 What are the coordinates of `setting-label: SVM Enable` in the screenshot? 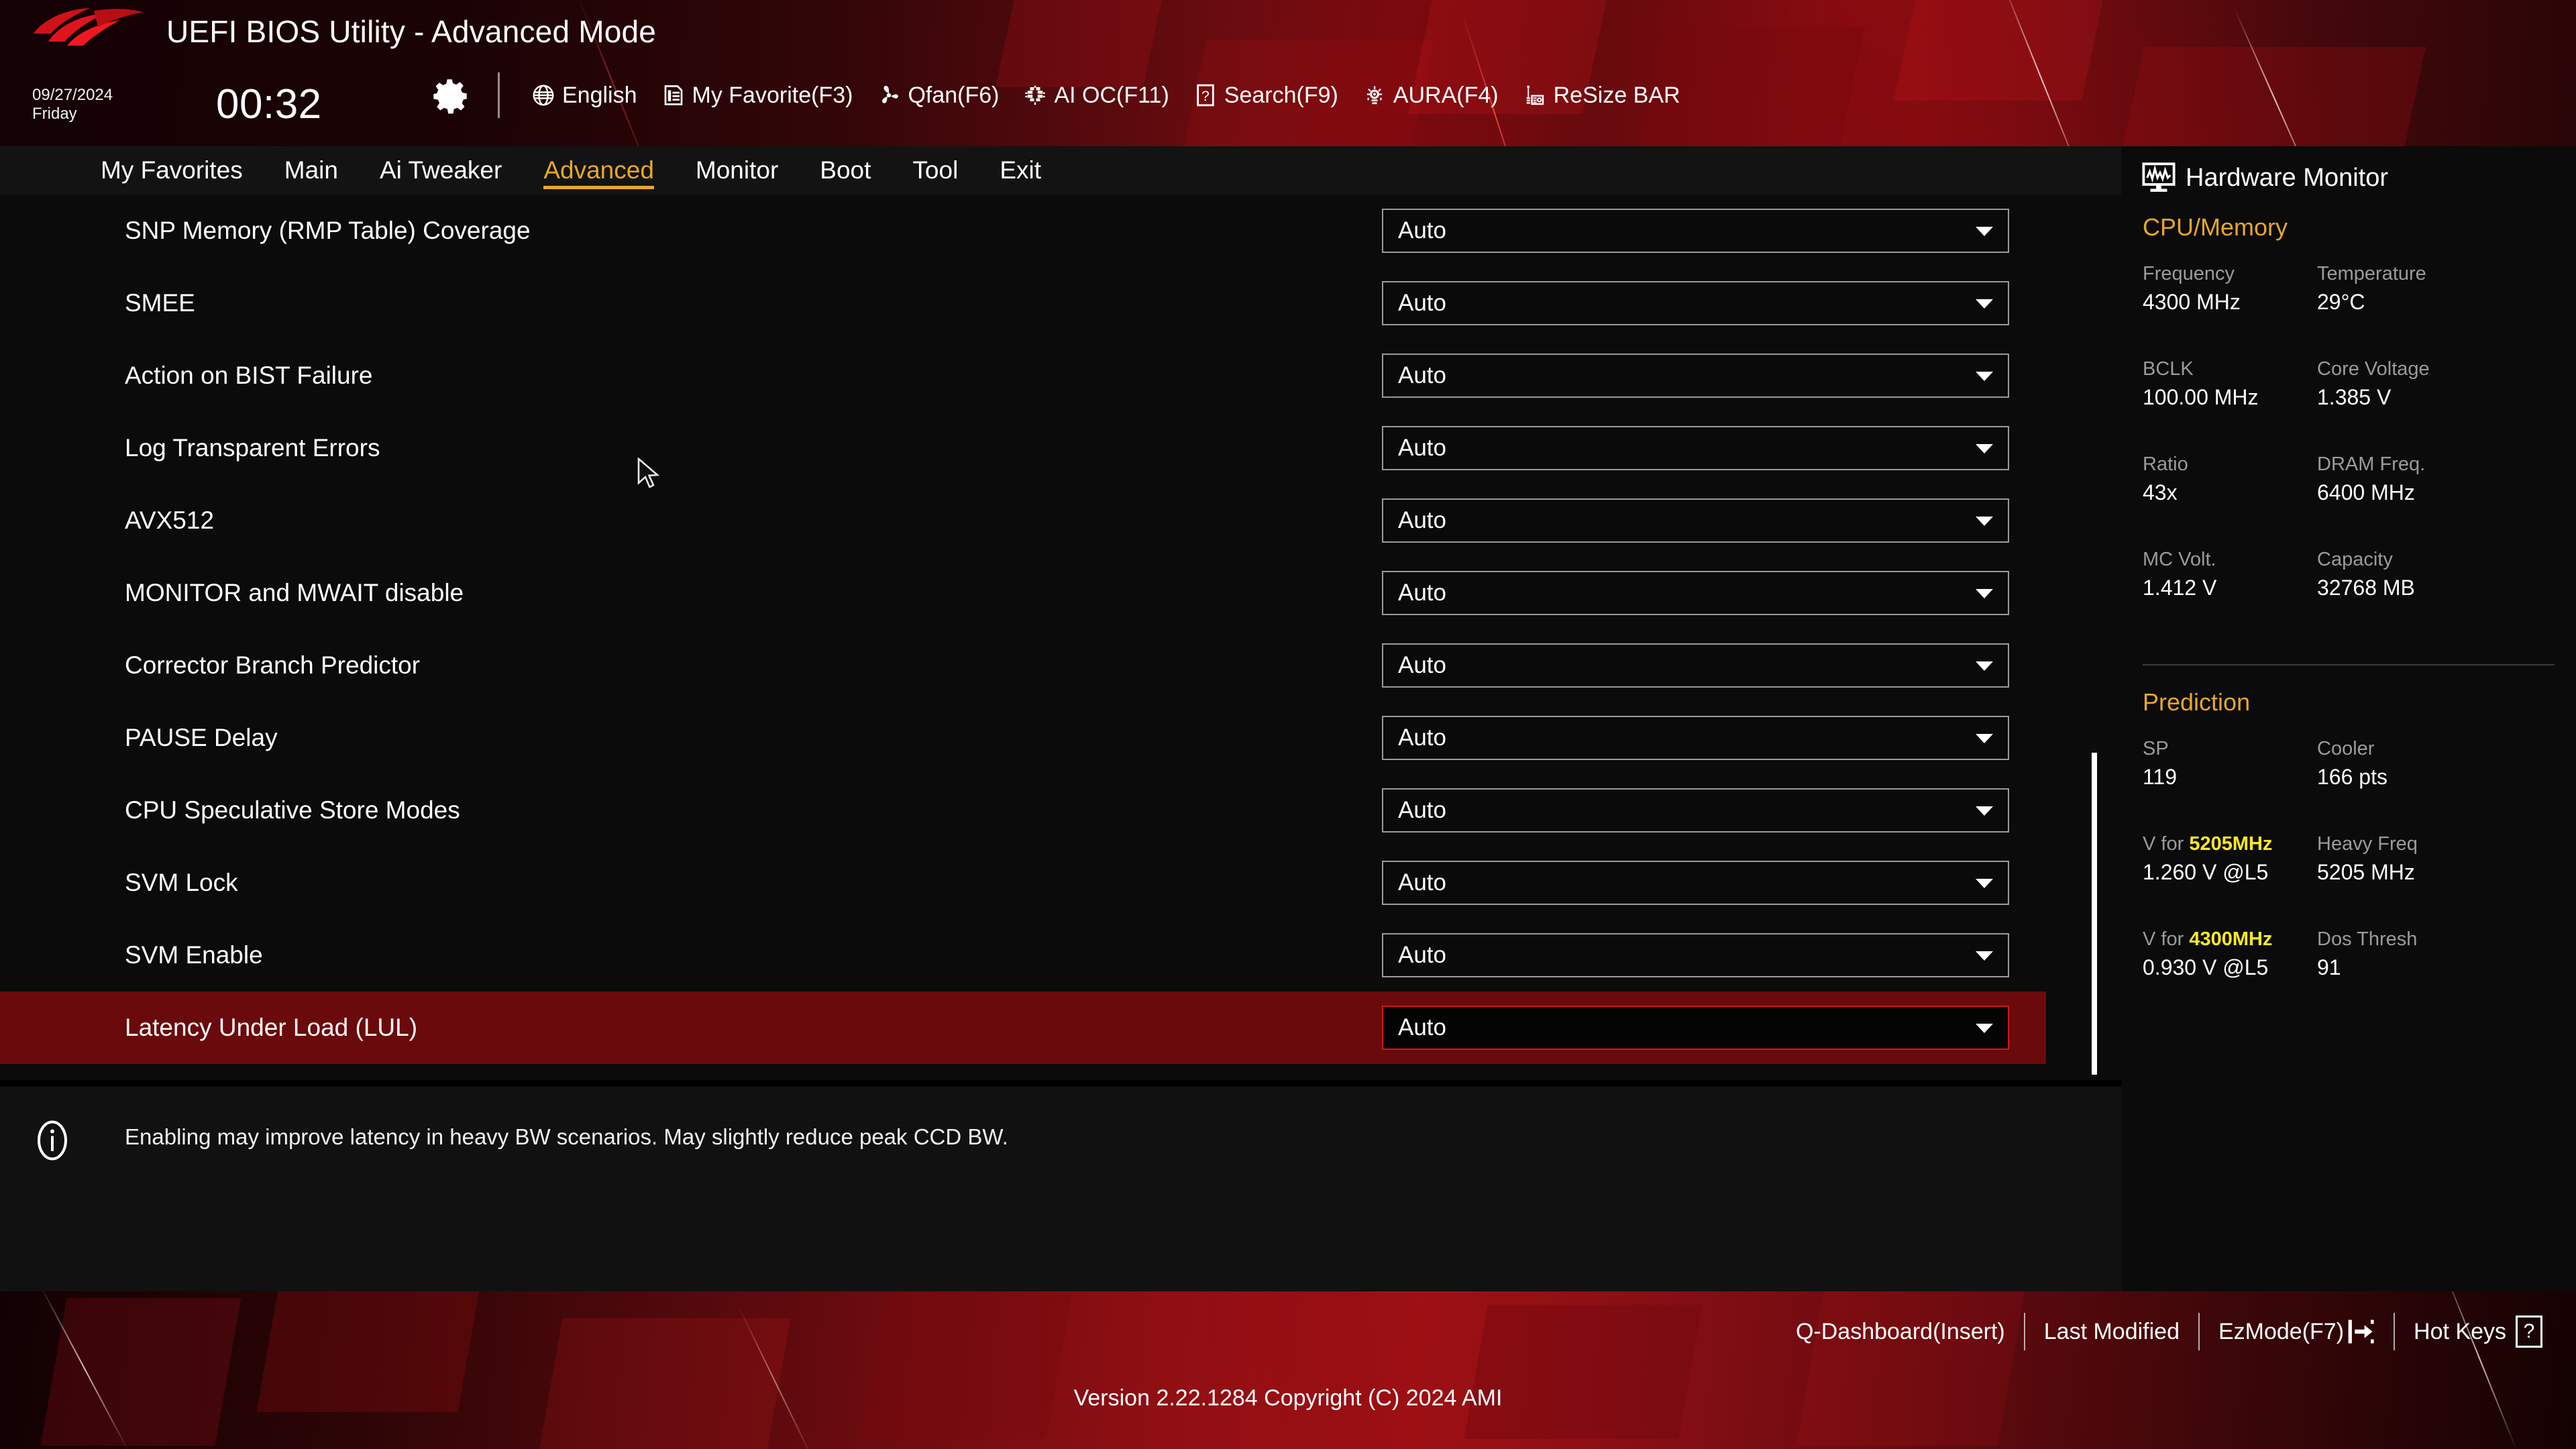 It's located at (194, 955).